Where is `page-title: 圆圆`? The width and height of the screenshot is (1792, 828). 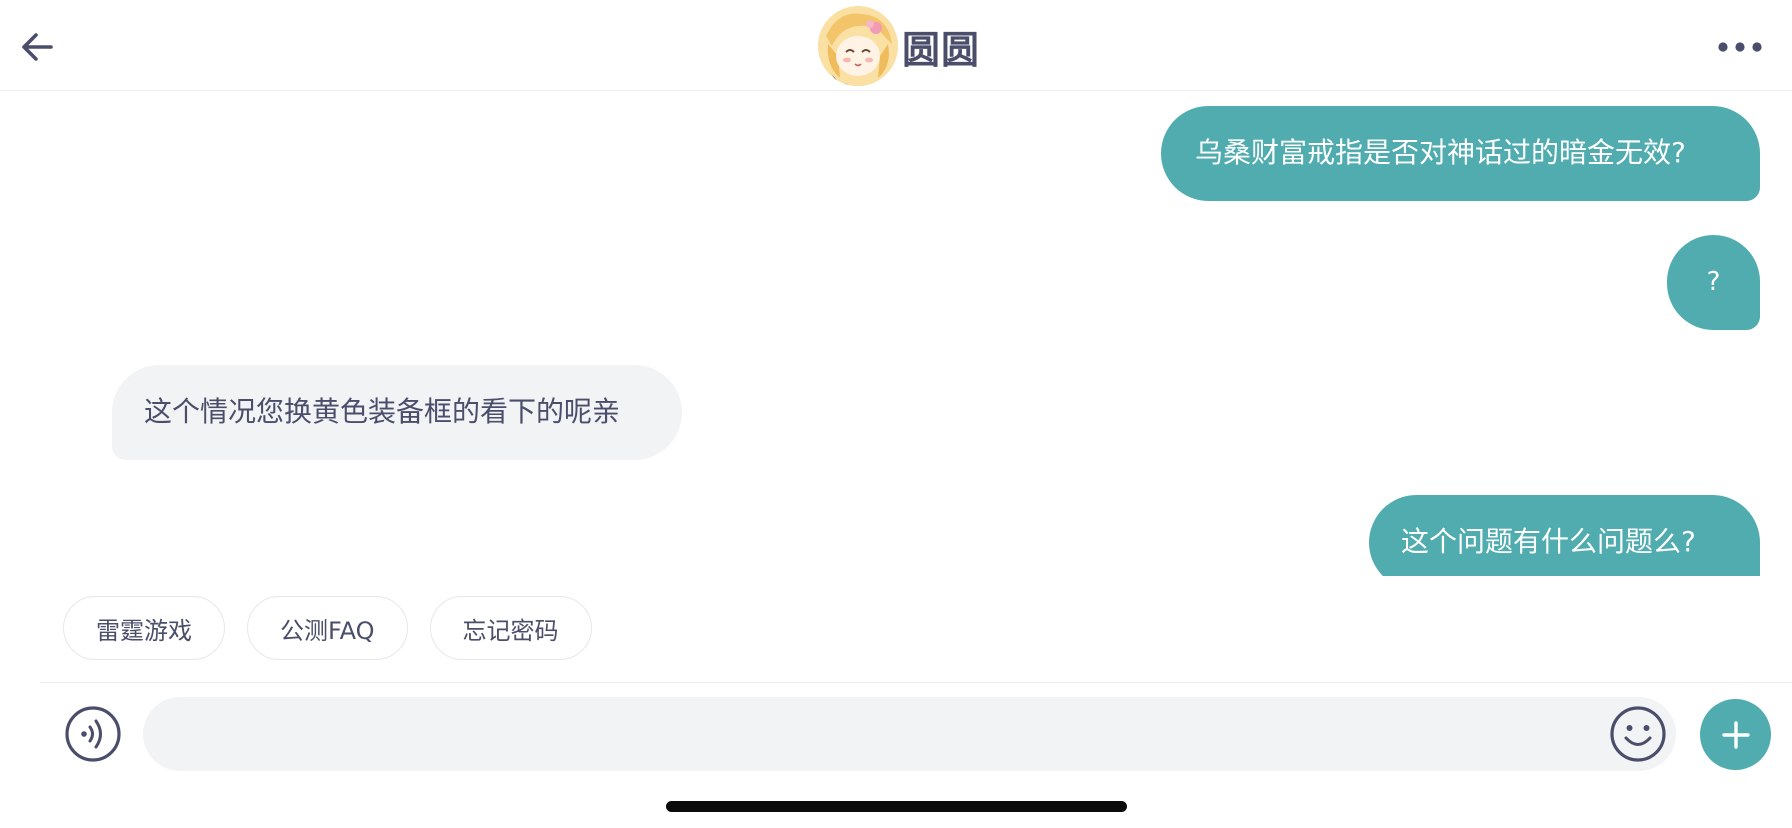 page-title: 圆圆 is located at coordinates (941, 49).